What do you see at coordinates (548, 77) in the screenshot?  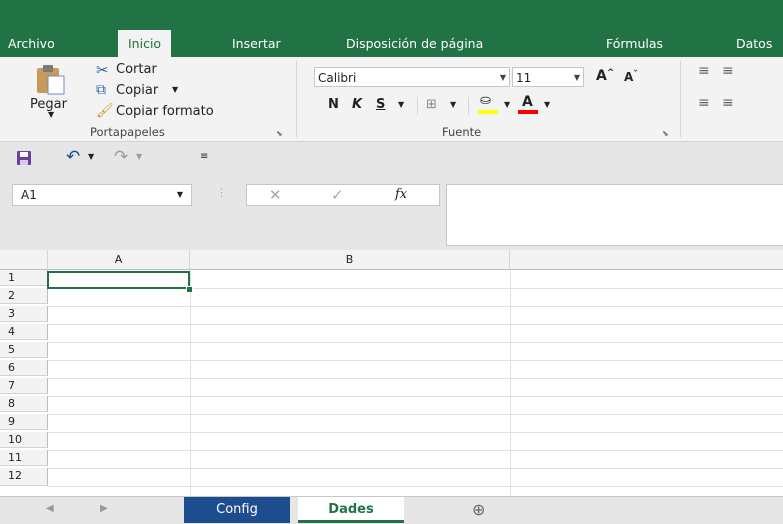 I see `font-size-select: 11 ▼` at bounding box center [548, 77].